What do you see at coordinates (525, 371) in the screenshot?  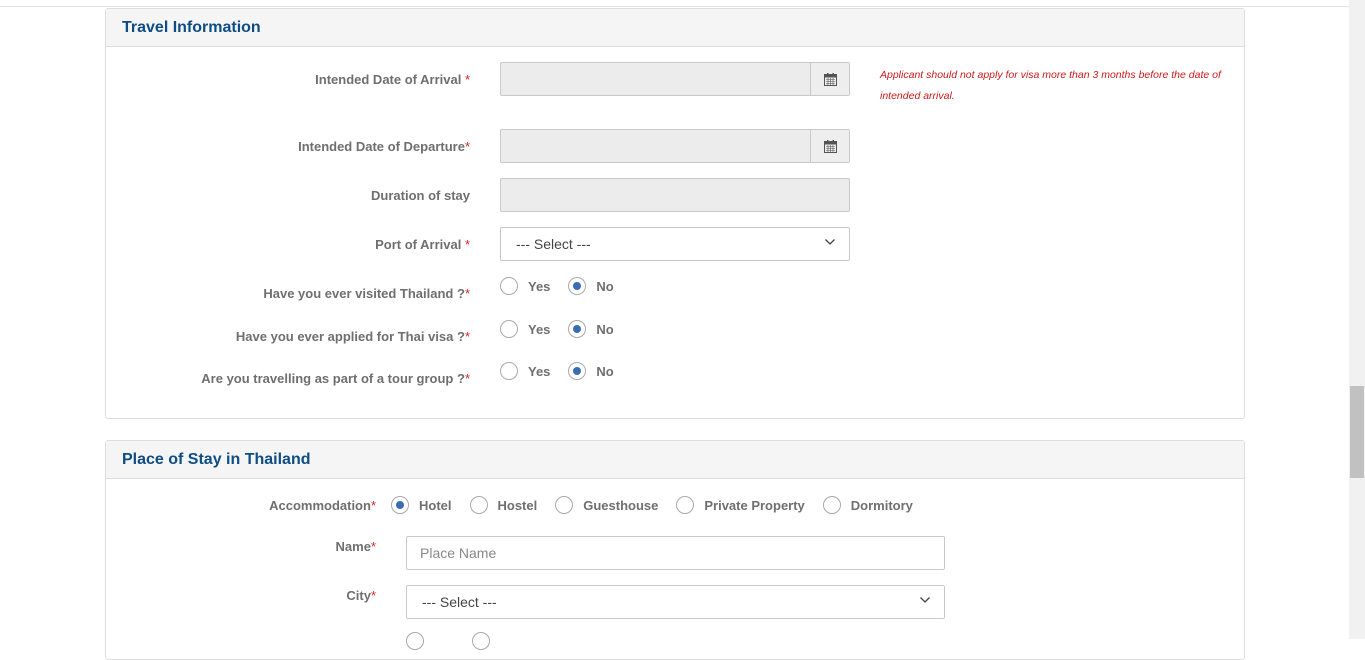 I see `tour-group-yes: Yes` at bounding box center [525, 371].